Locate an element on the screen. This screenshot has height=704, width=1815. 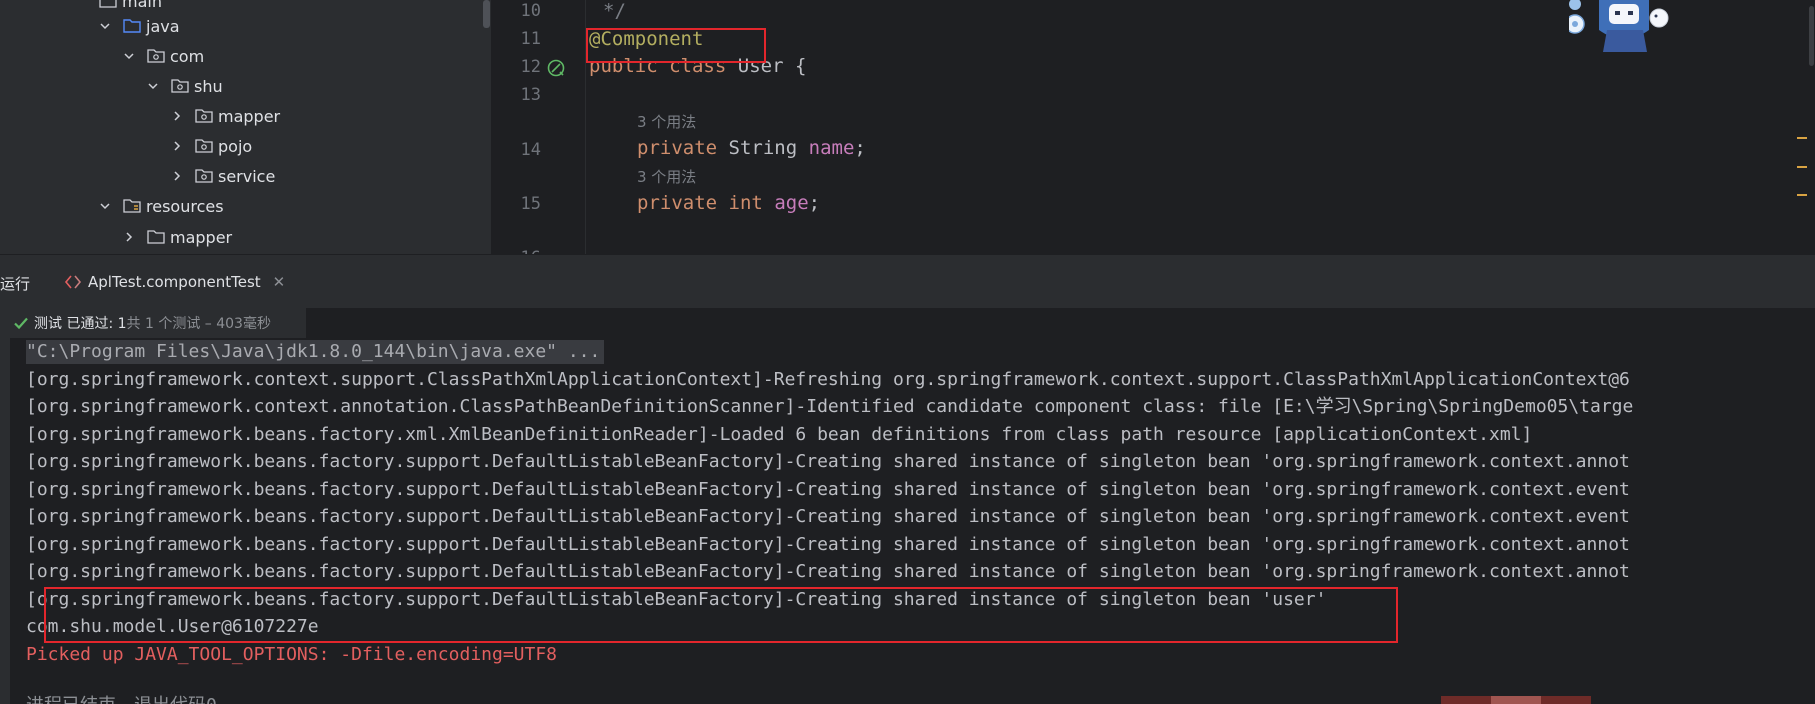
line-number: 10 is located at coordinates (530, 11).